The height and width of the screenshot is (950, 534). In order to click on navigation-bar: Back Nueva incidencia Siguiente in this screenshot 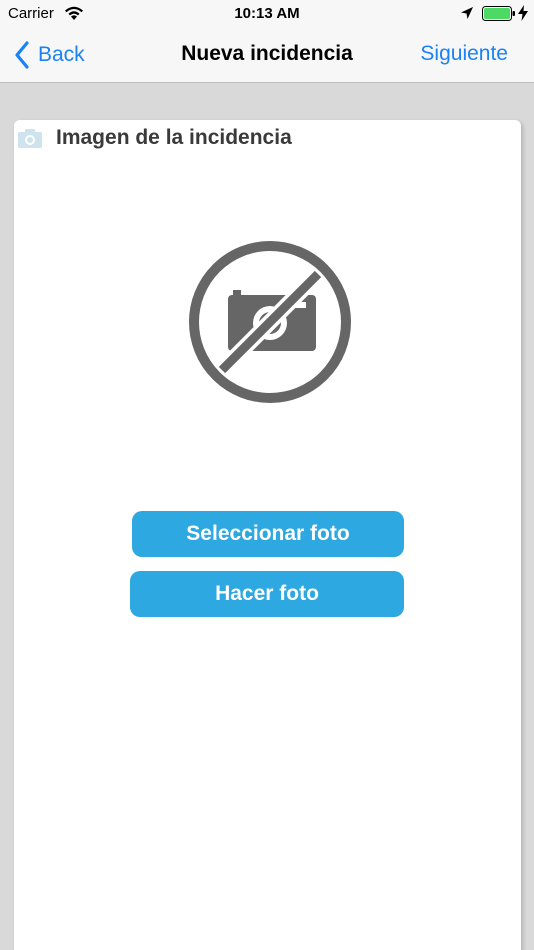, I will do `click(267, 55)`.